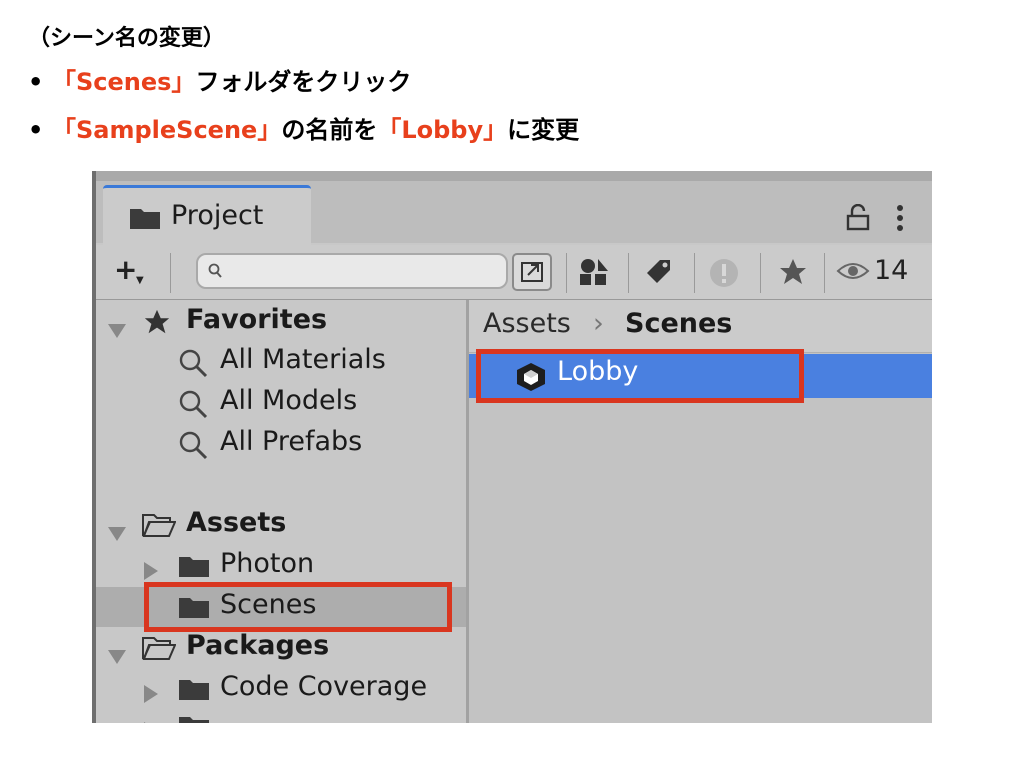  Describe the element at coordinates (858, 219) in the screenshot. I see `lock-icon` at that location.